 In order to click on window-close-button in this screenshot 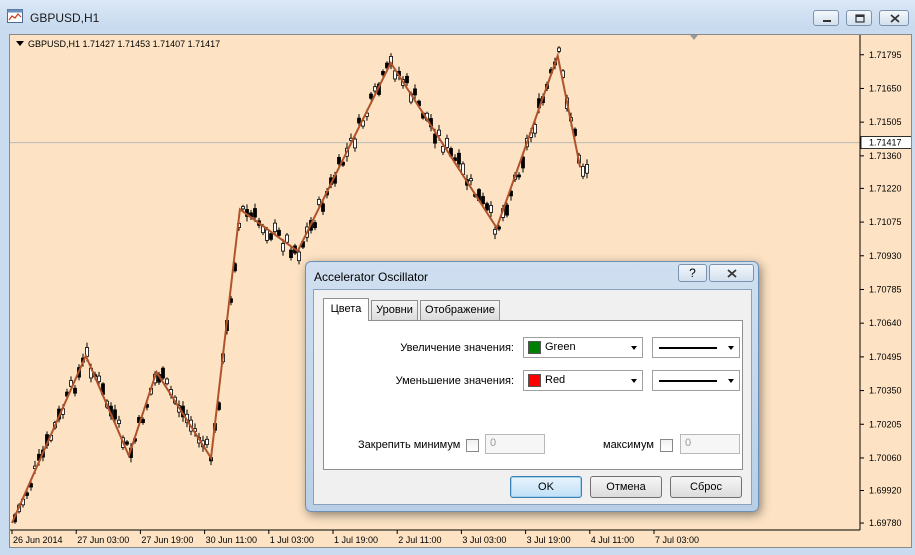, I will do `click(894, 18)`.